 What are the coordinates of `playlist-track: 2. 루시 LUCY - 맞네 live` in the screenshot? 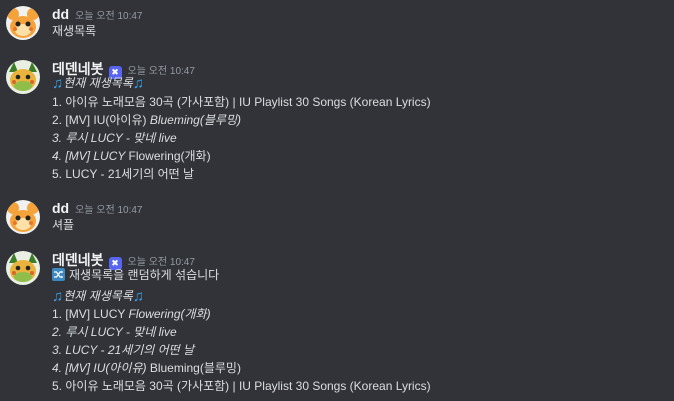 It's located at (114, 332).